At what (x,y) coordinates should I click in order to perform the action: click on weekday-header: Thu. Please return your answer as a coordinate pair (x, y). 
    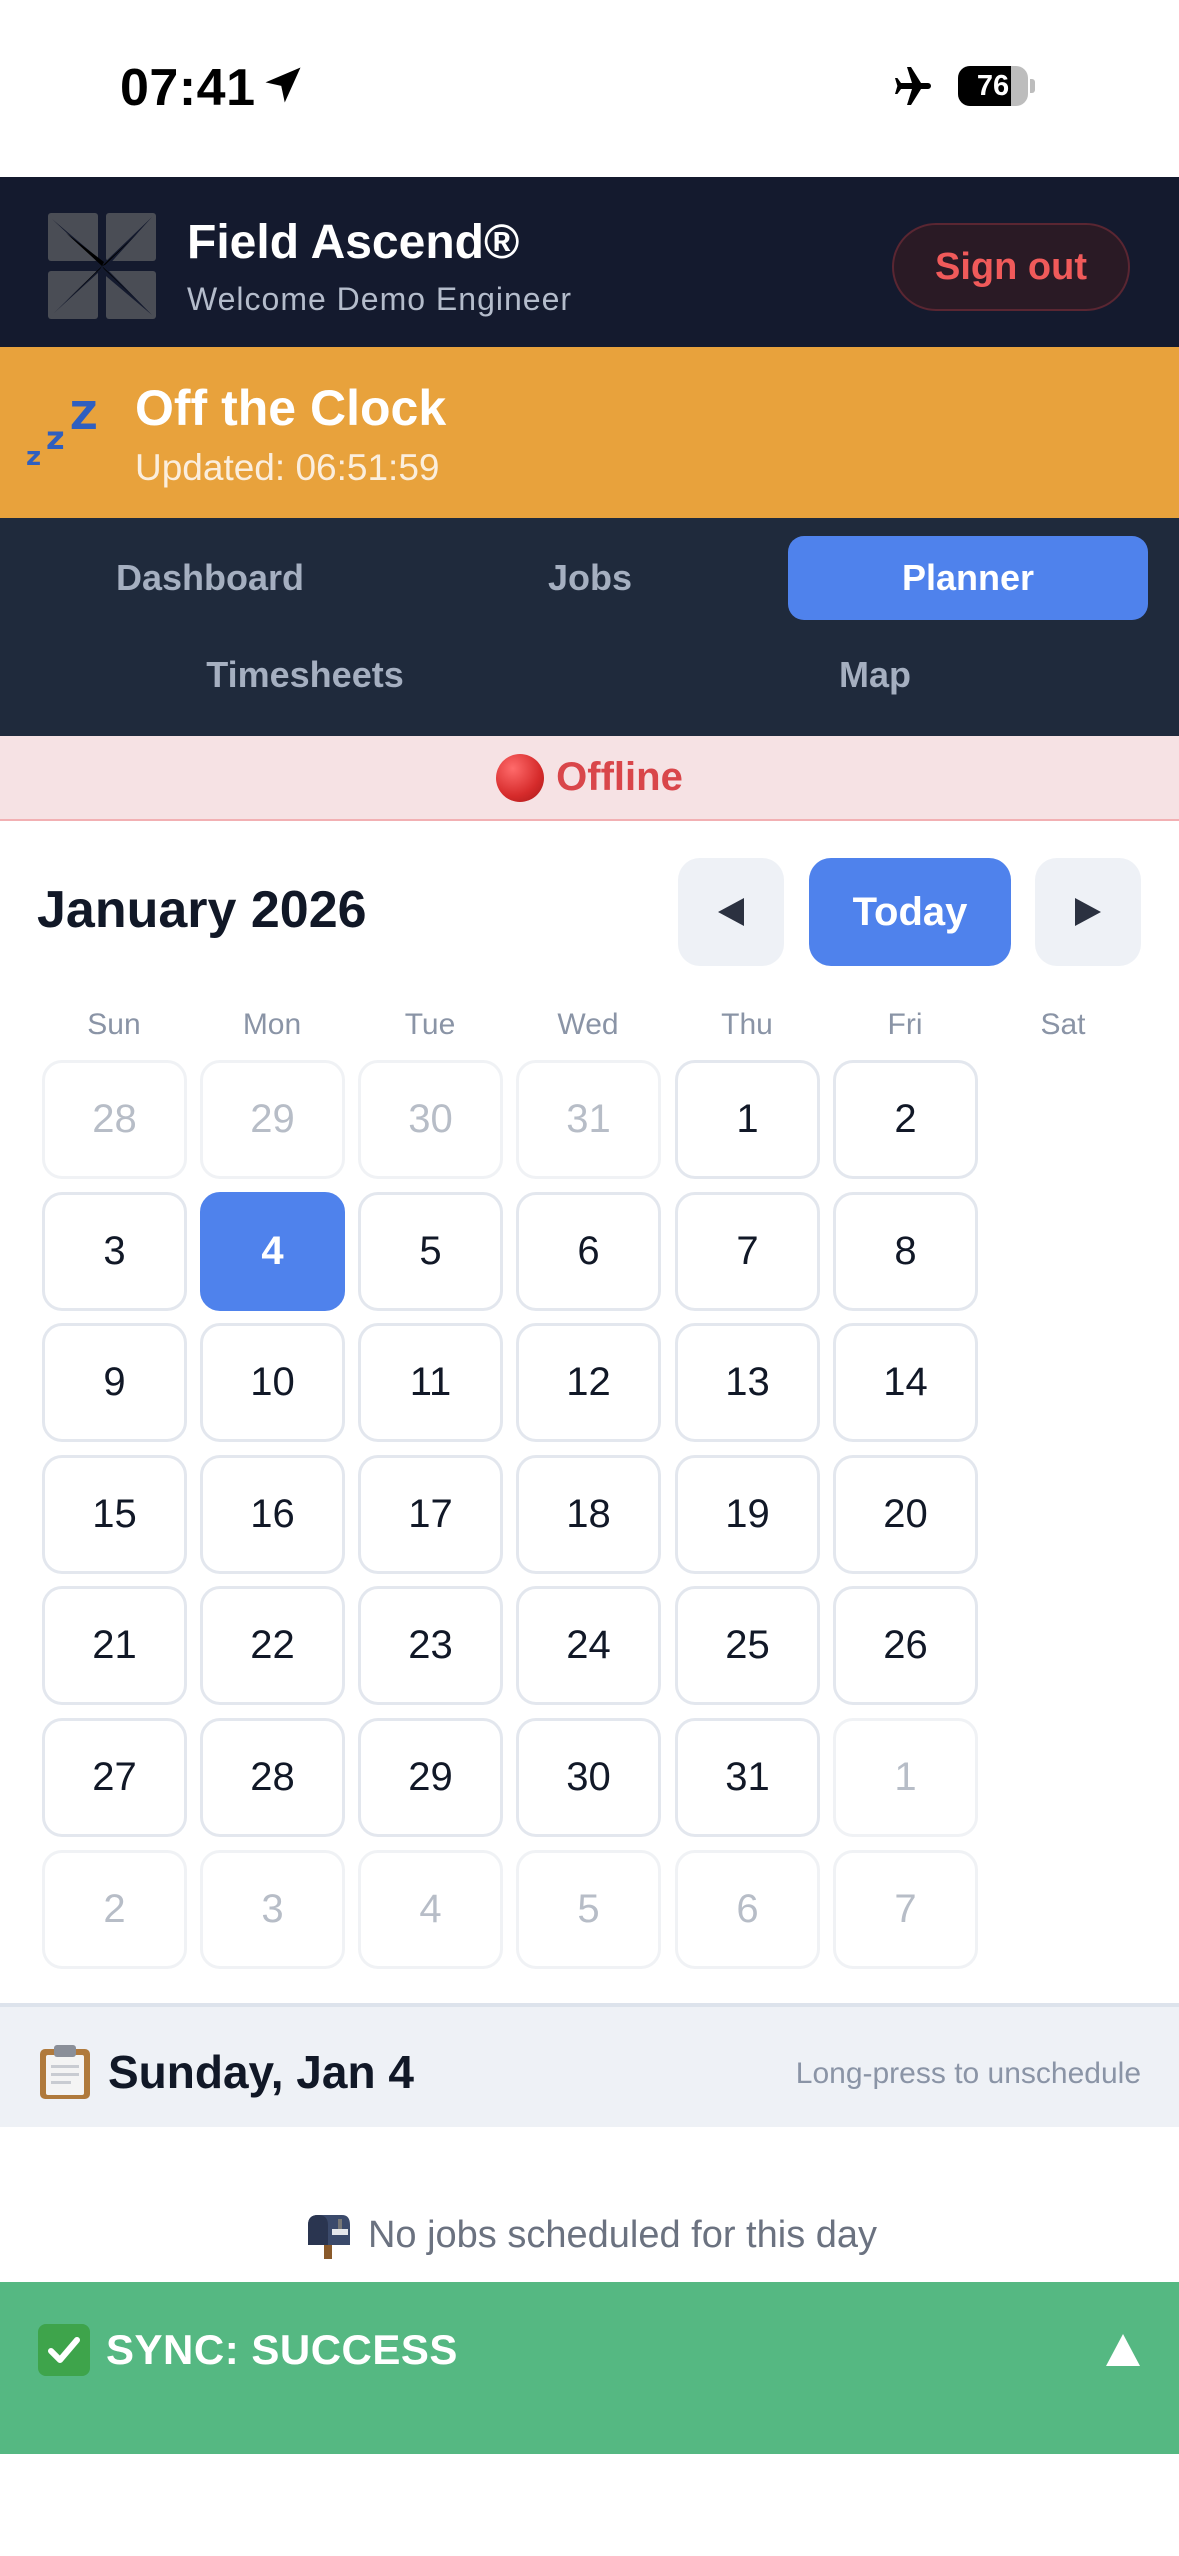
    Looking at the image, I should click on (747, 1024).